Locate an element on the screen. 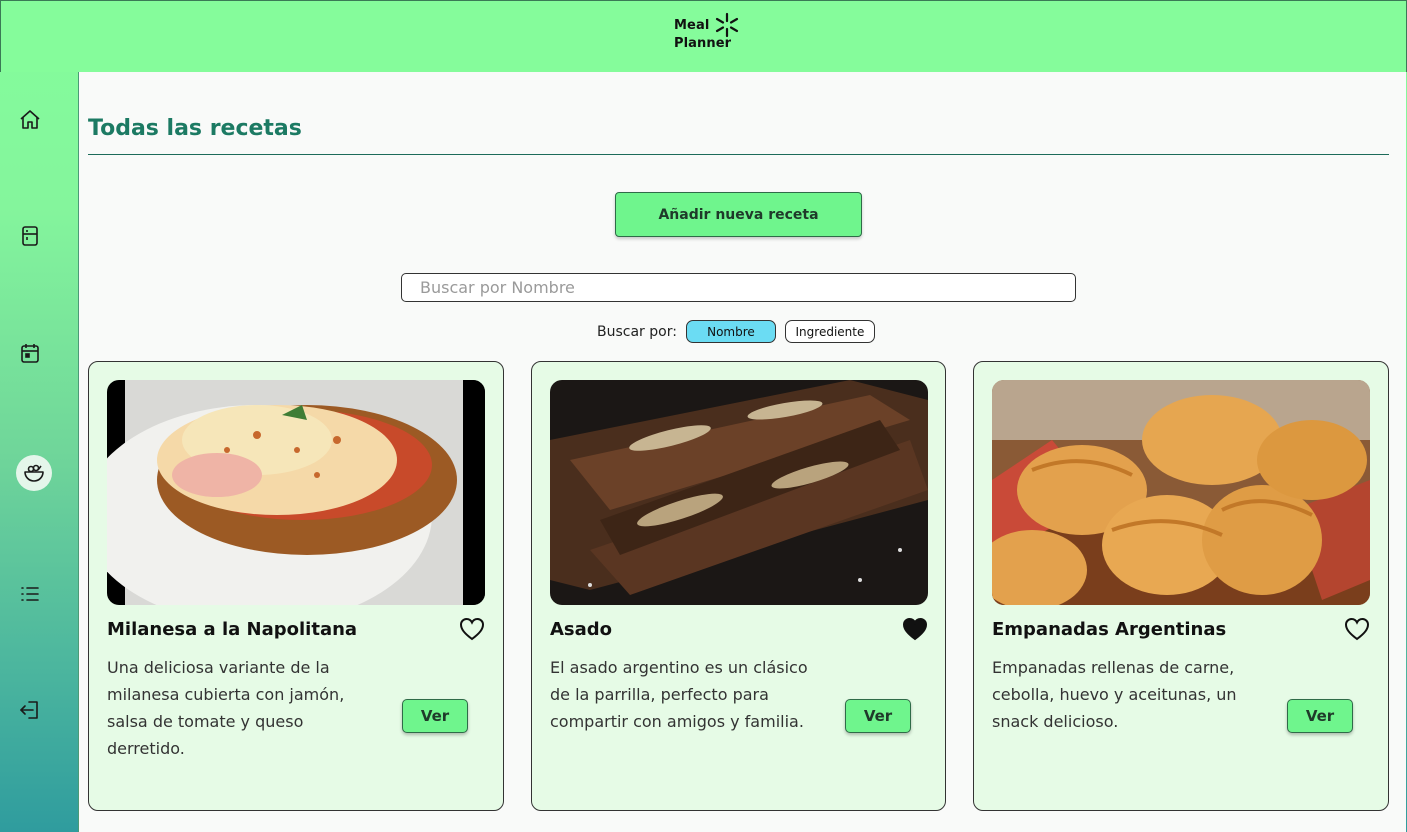  sidebar-item-logout is located at coordinates (30, 710).